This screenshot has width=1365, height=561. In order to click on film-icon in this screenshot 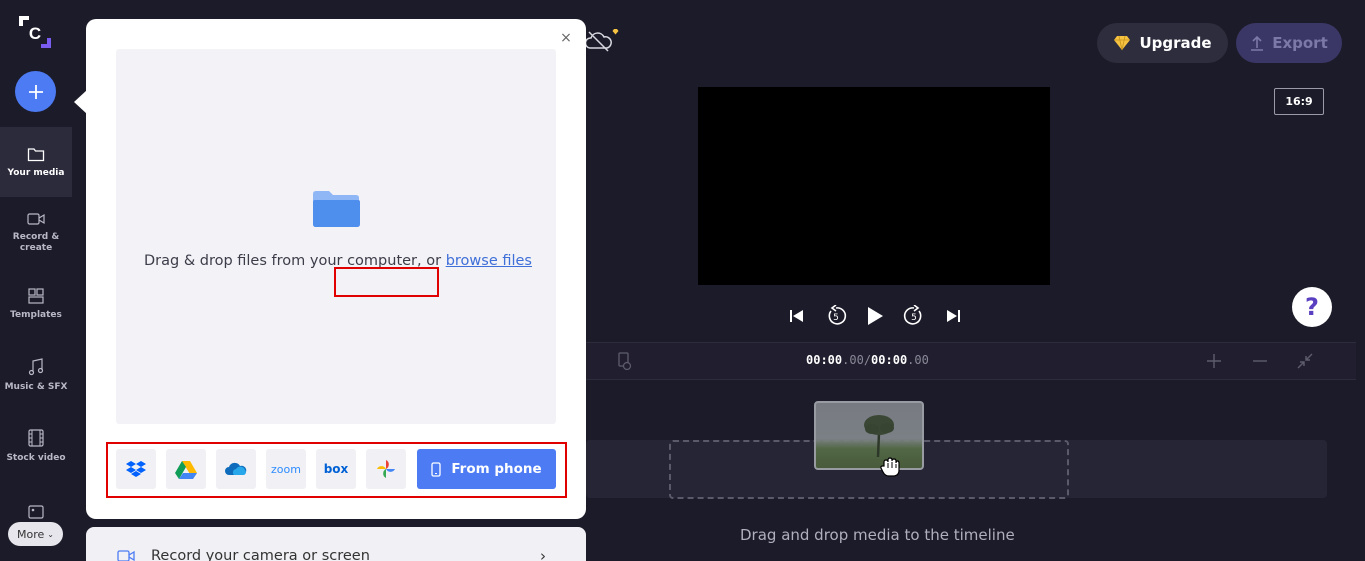, I will do `click(36, 437)`.